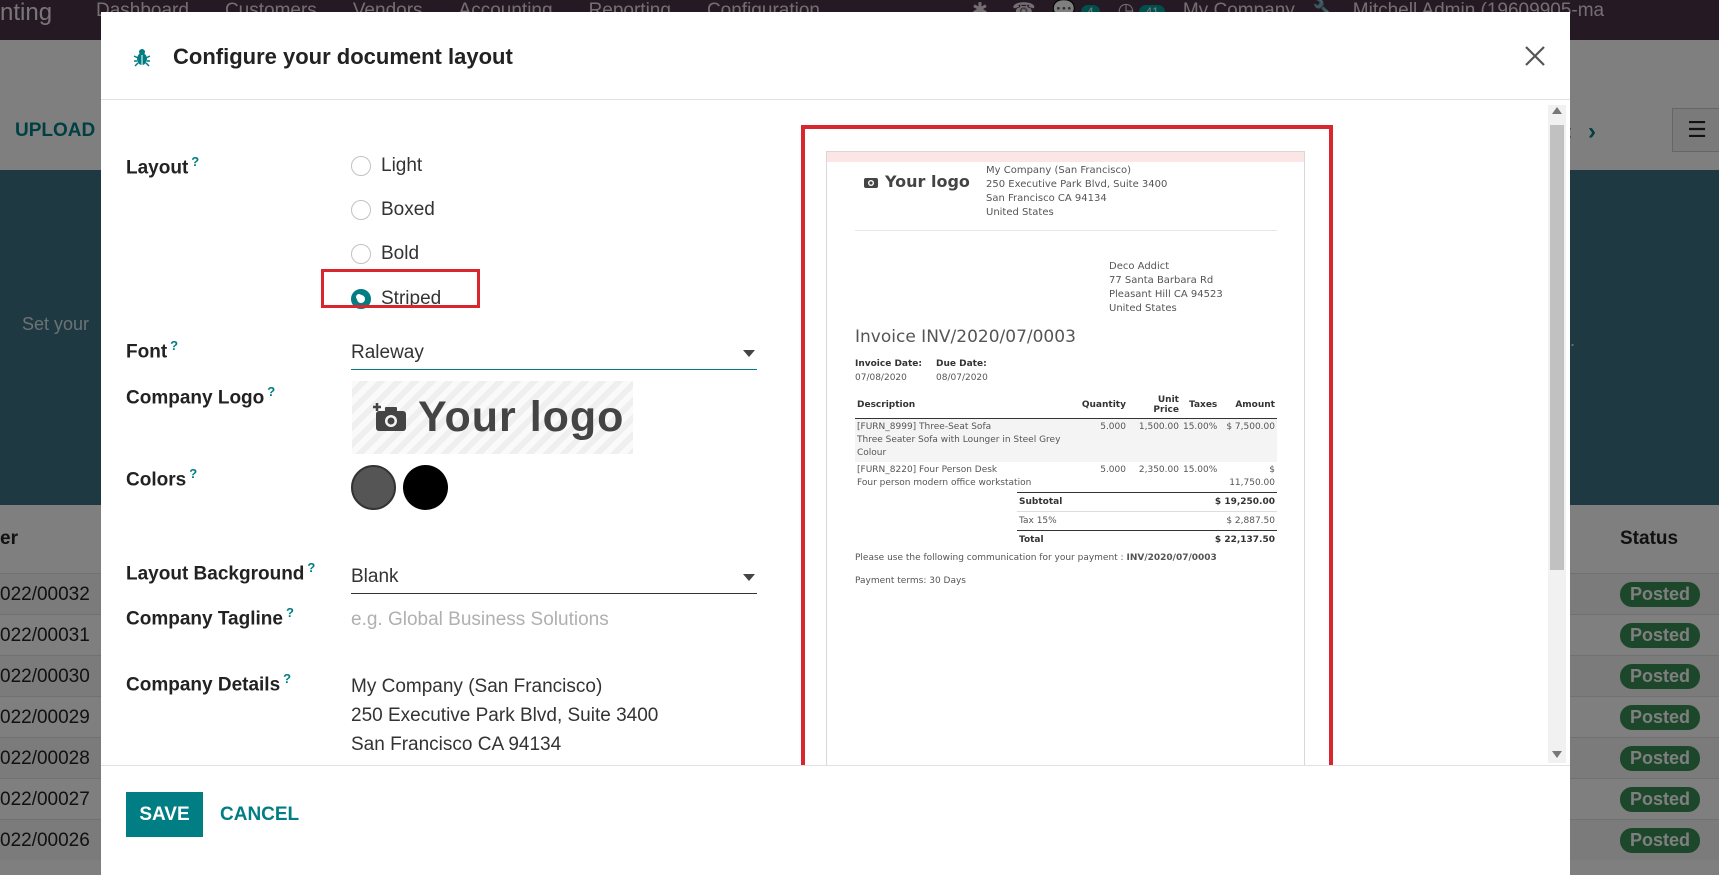 This screenshot has height=875, width=1719. What do you see at coordinates (389, 416) in the screenshot?
I see `camera-plus-icon` at bounding box center [389, 416].